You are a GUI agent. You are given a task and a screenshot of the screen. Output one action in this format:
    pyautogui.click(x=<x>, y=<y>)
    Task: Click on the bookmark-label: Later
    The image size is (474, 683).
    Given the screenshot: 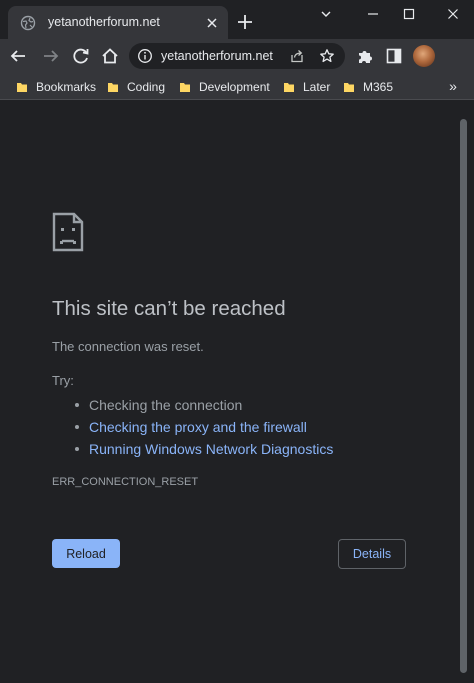 What is the action you would take?
    pyautogui.click(x=317, y=87)
    